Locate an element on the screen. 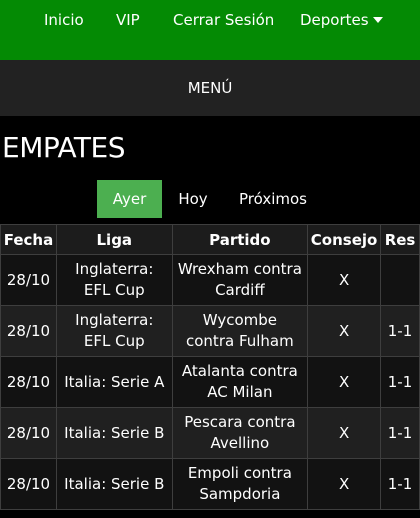 Image resolution: width=420 pixels, height=518 pixels. tab-proximos: Próximos is located at coordinates (273, 199).